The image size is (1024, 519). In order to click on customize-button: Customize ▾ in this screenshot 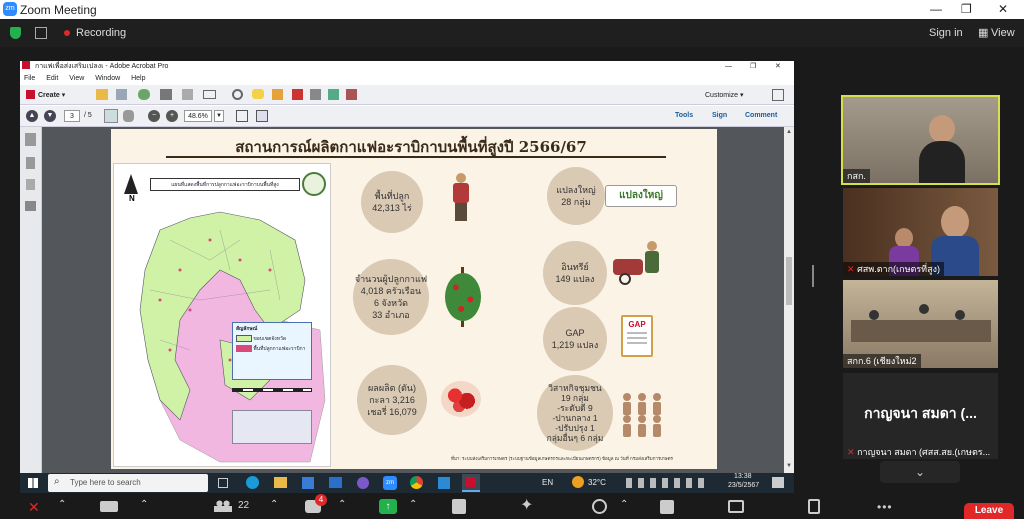, I will do `click(724, 95)`.